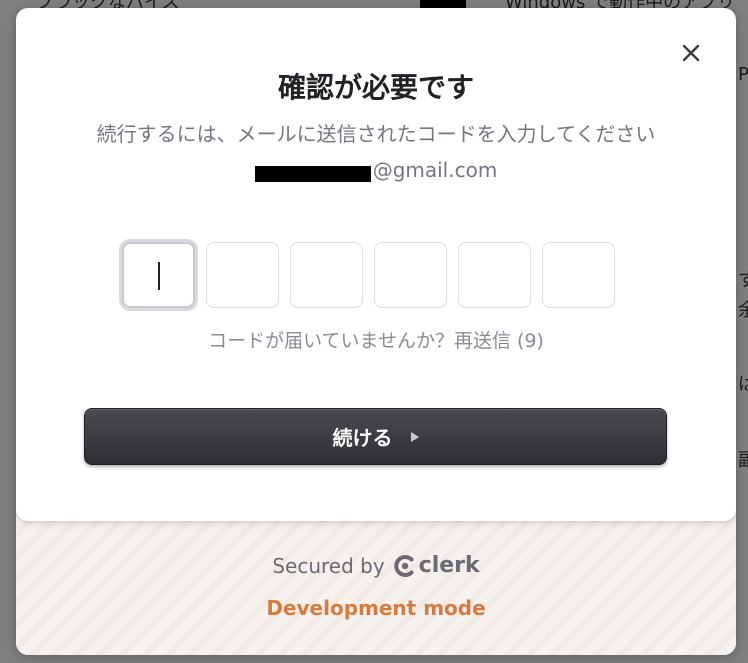  I want to click on background-glyph-2: す, so click(743, 280).